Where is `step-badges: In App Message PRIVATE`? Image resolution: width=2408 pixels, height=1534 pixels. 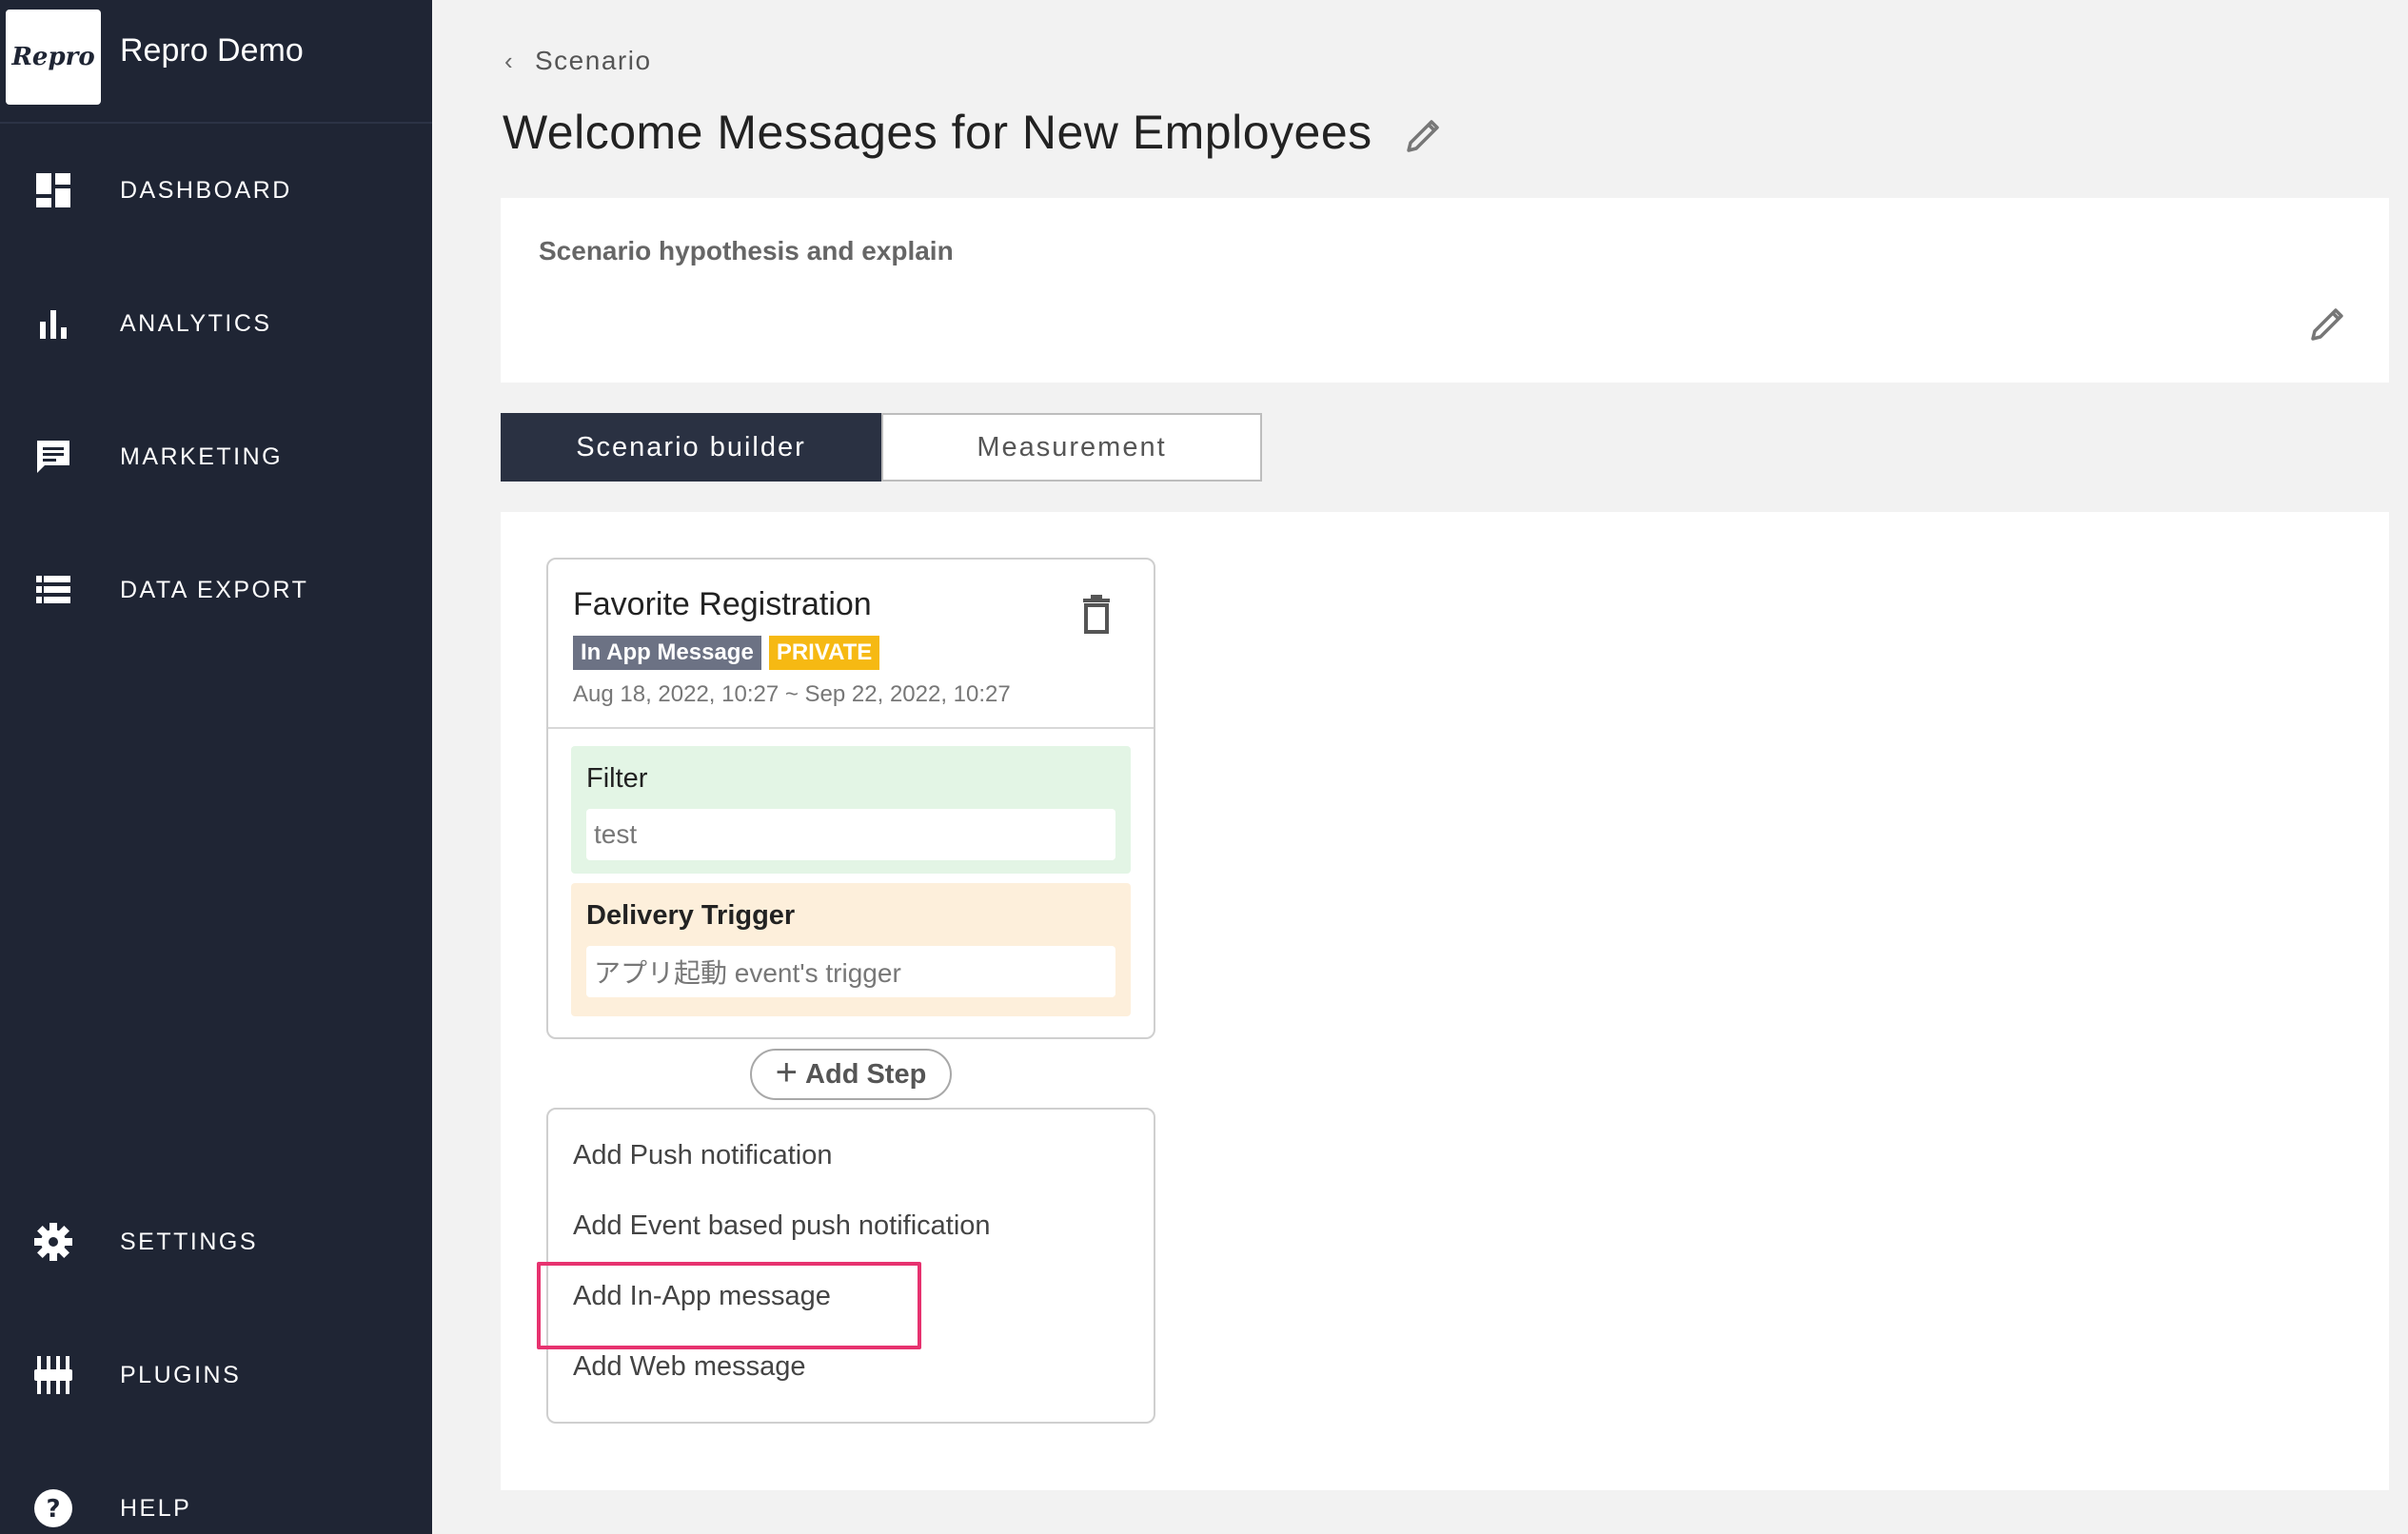
step-badges: In App Message PRIVATE is located at coordinates (726, 653).